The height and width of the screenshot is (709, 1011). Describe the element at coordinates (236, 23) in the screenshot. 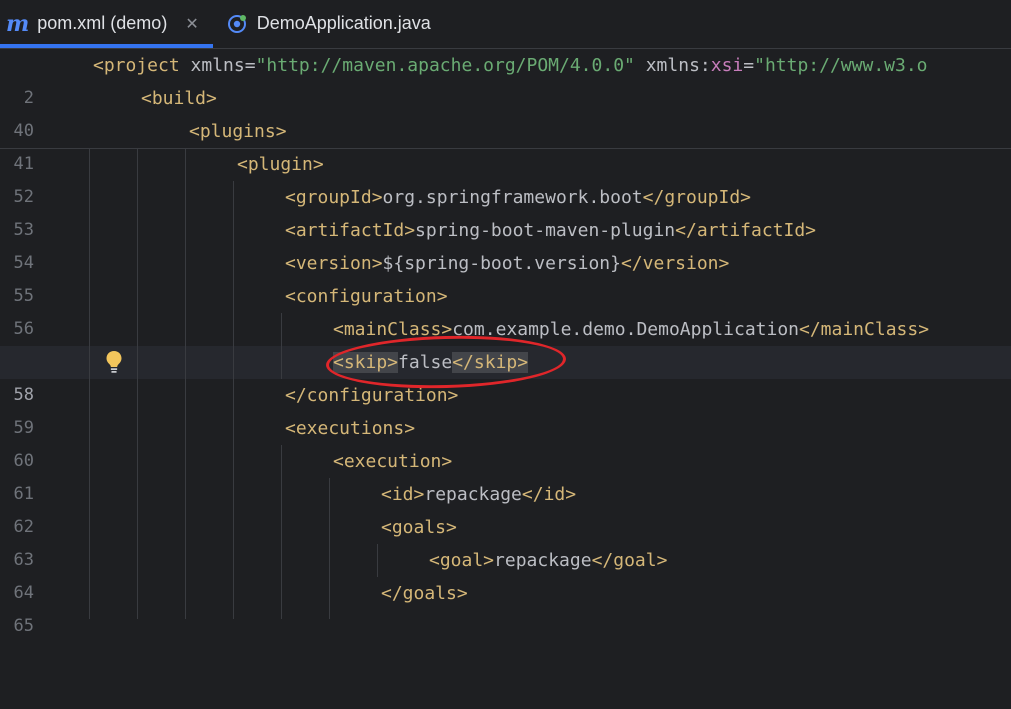

I see `spring-class-icon` at that location.